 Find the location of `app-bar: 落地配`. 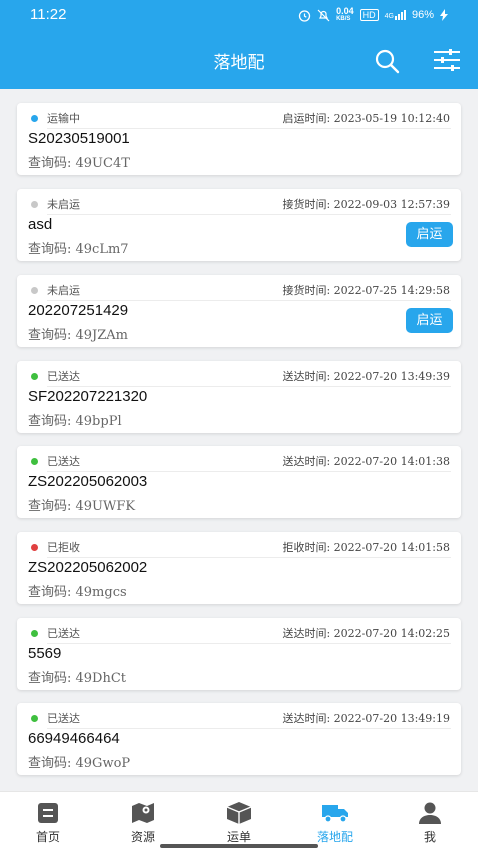

app-bar: 落地配 is located at coordinates (239, 59).